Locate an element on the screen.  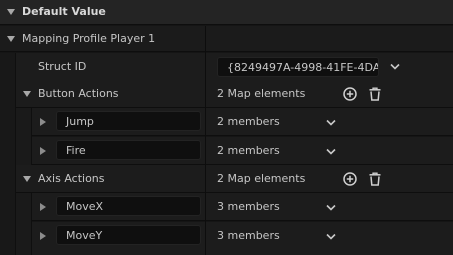
button-actions-summary: 2 Map elements is located at coordinates (261, 93).